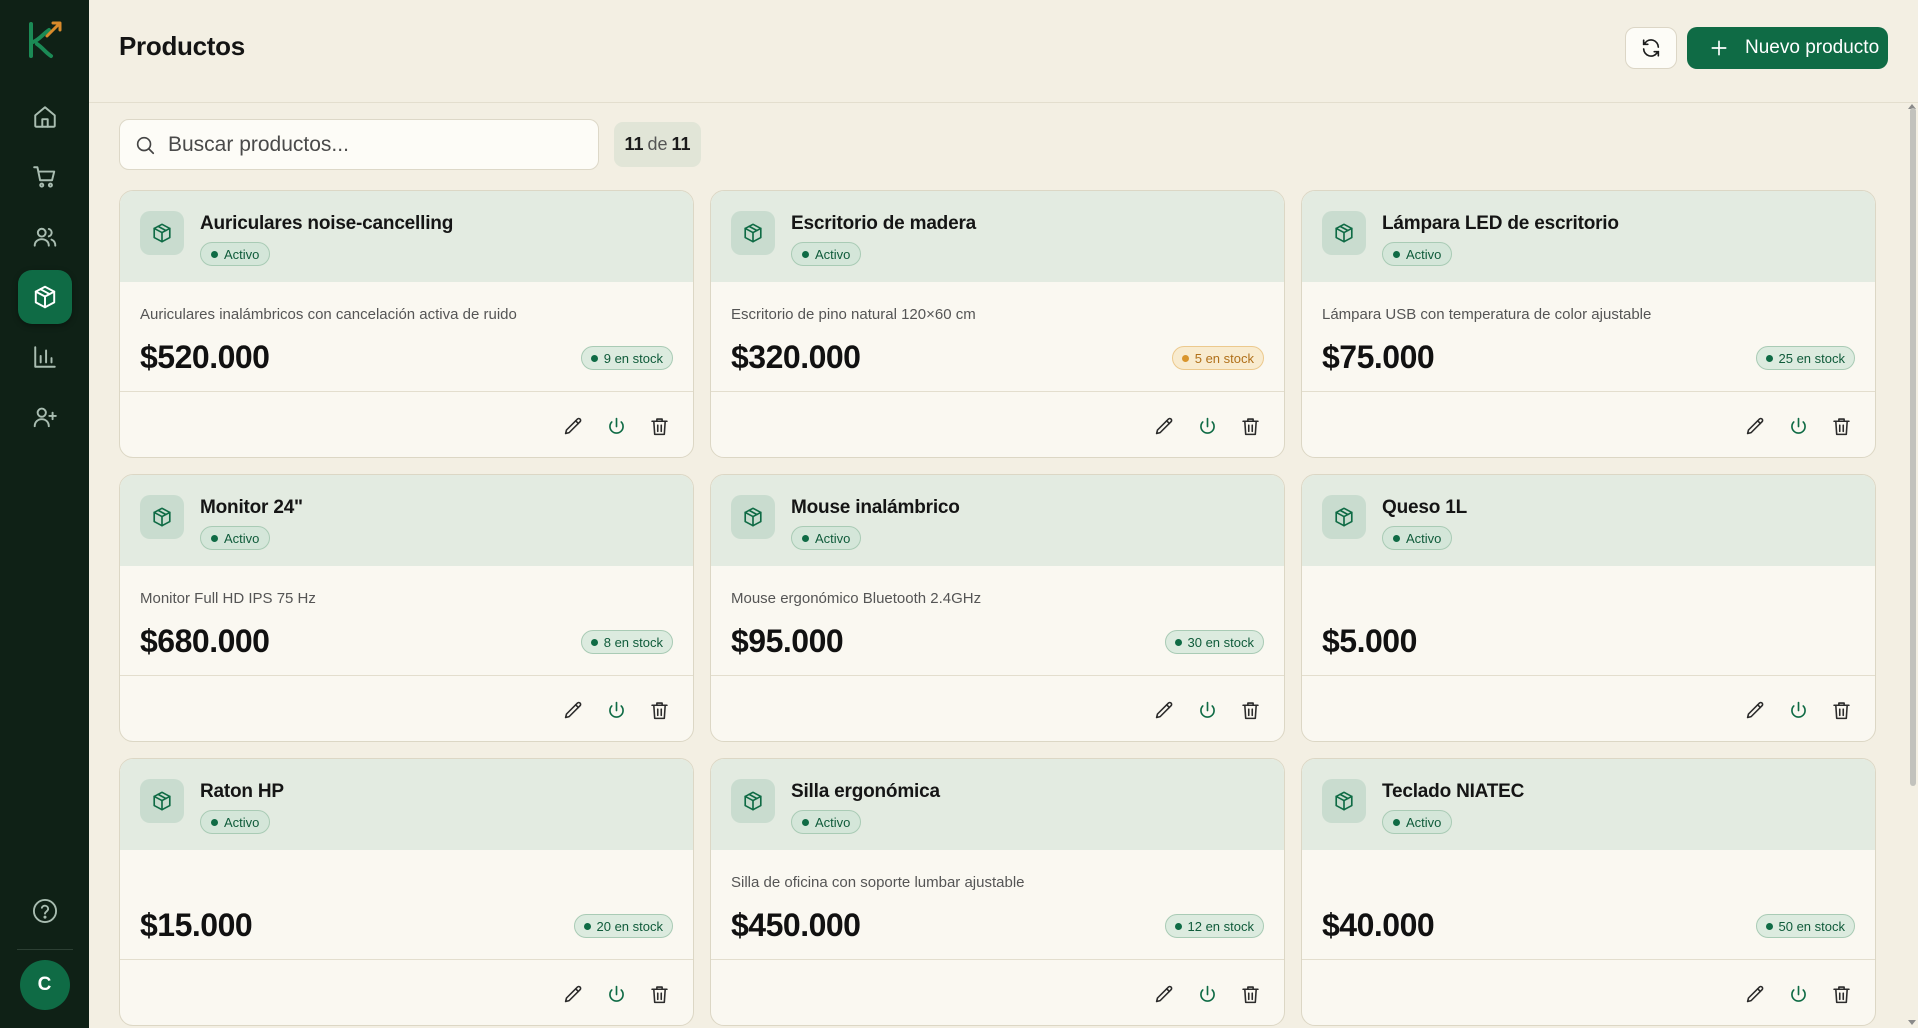 The image size is (1918, 1028). Describe the element at coordinates (657, 144) in the screenshot. I see `count-separator: de` at that location.